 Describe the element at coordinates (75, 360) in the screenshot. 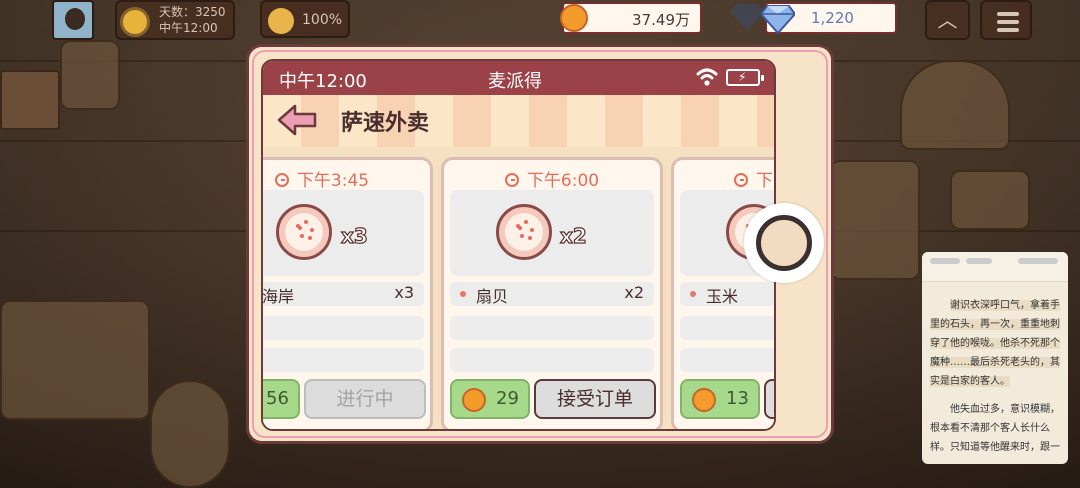

I see `typewriter-desk` at that location.